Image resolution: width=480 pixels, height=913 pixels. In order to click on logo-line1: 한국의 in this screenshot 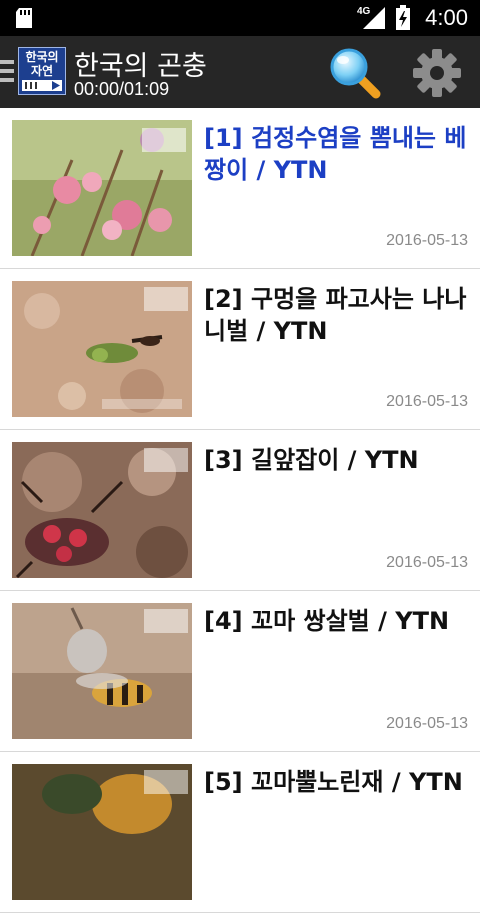, I will do `click(42, 57)`.